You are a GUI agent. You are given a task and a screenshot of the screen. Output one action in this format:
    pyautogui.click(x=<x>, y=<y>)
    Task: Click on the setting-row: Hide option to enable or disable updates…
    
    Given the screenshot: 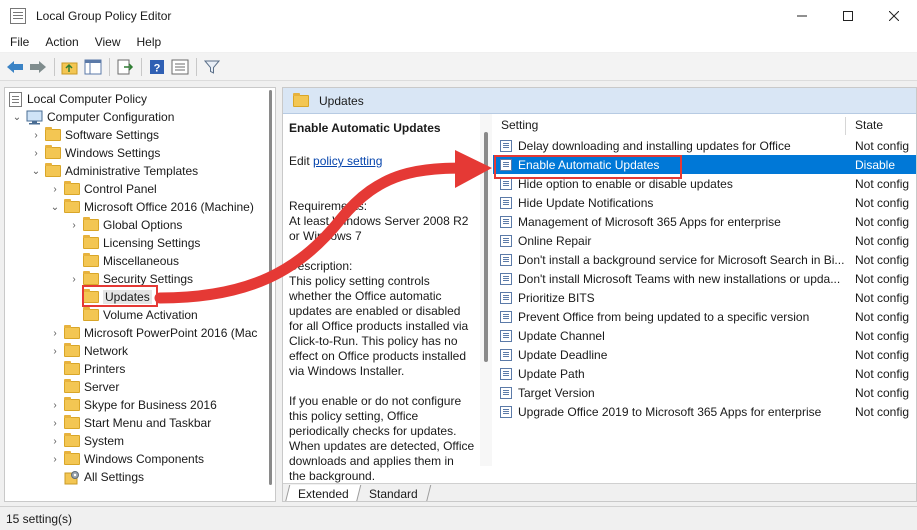 What is the action you would take?
    pyautogui.click(x=704, y=183)
    